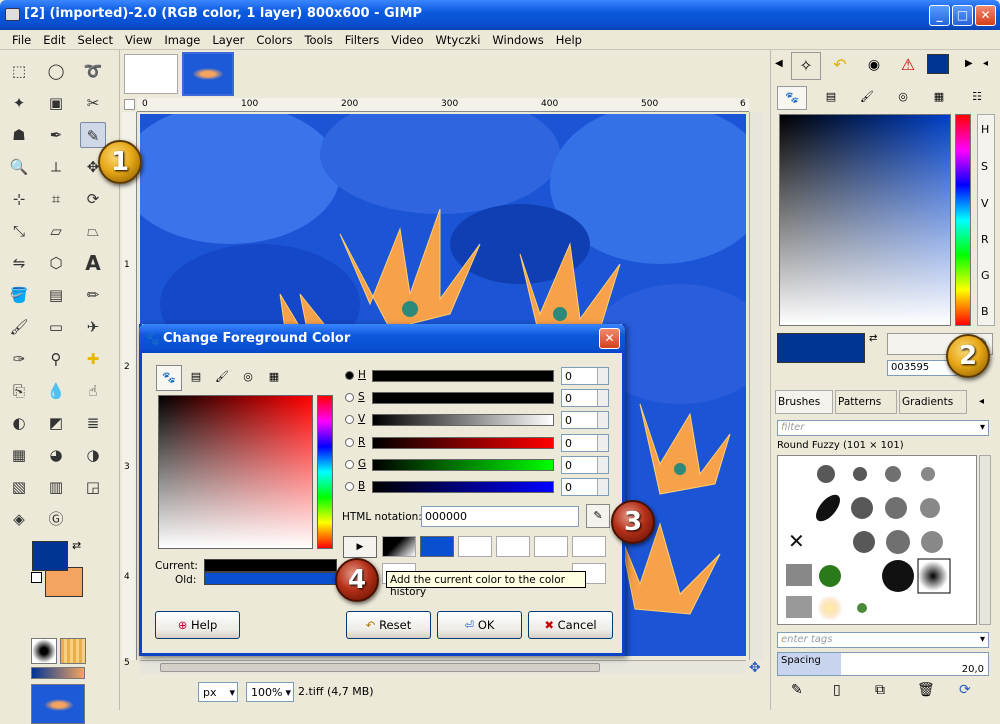 The image size is (1000, 724). What do you see at coordinates (806, 66) in the screenshot?
I see `tool-options-icon: ✧` at bounding box center [806, 66].